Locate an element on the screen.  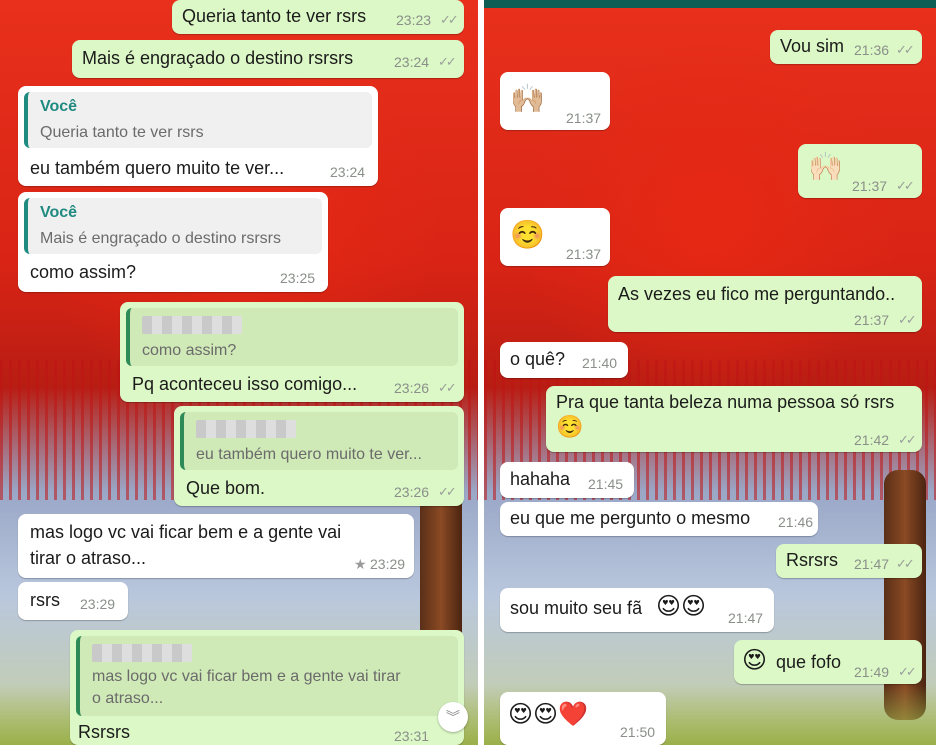
message-time: 23:25 is located at coordinates (298, 278).